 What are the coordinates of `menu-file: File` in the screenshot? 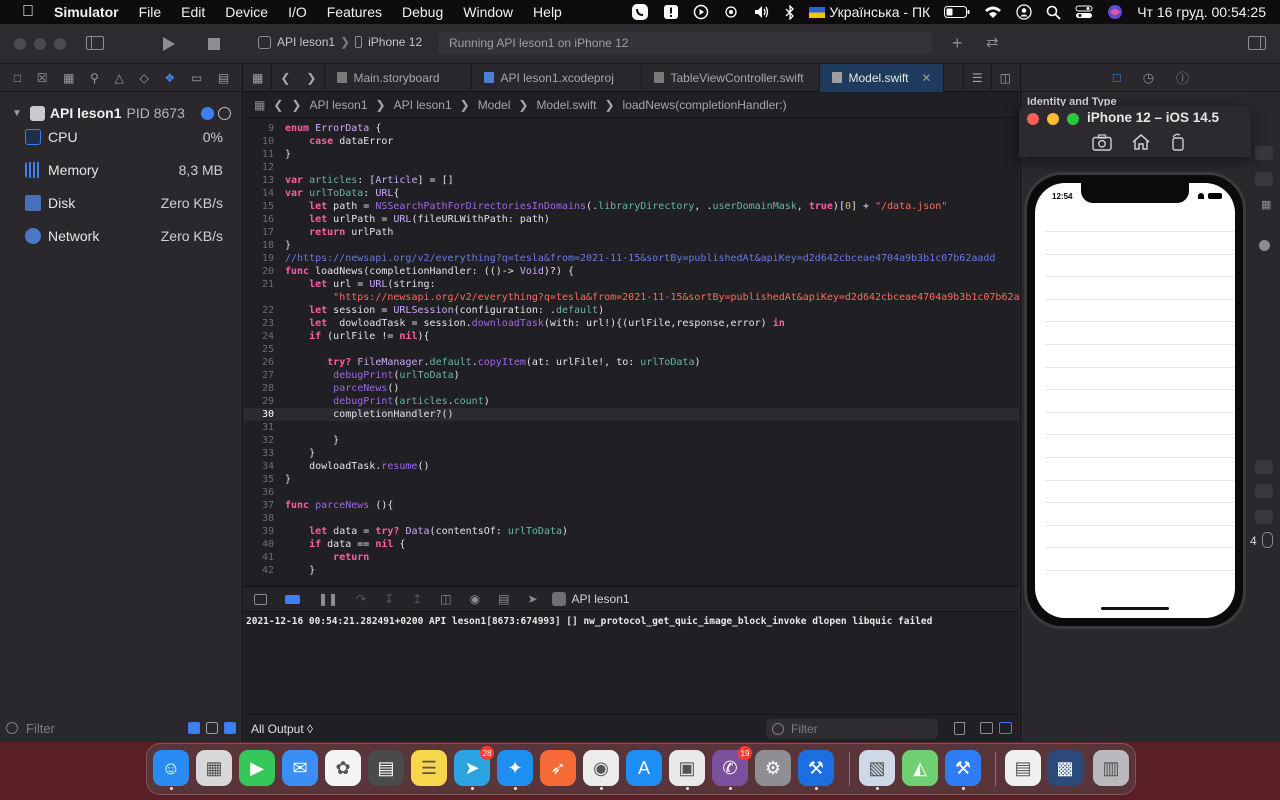 It's located at (150, 12).